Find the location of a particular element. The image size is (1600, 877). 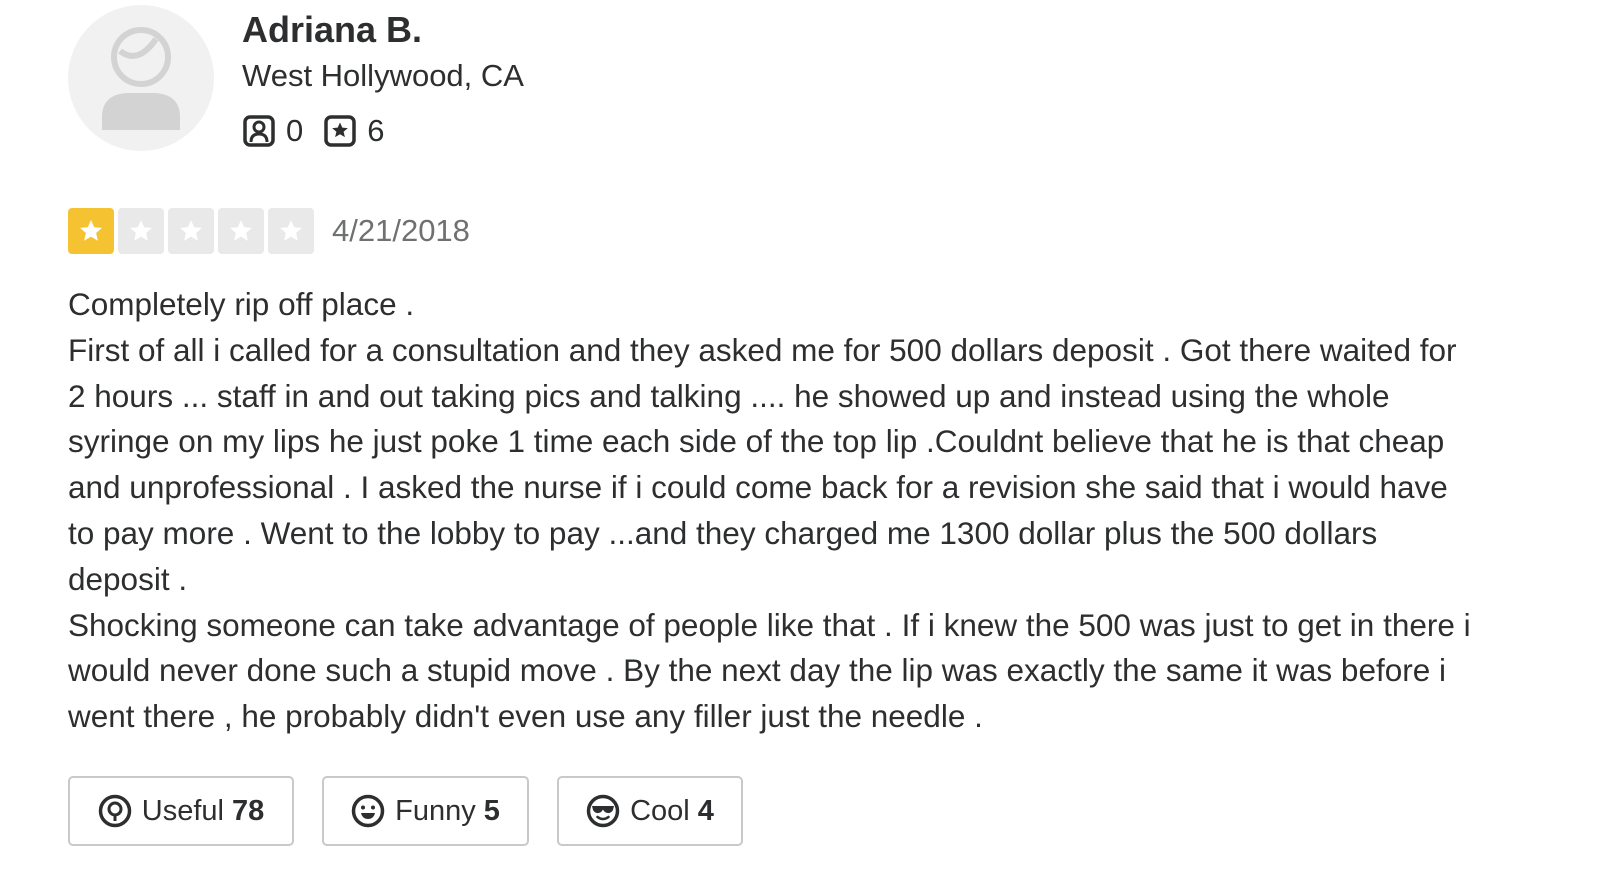

review-line: deposit . is located at coordinates (128, 578).